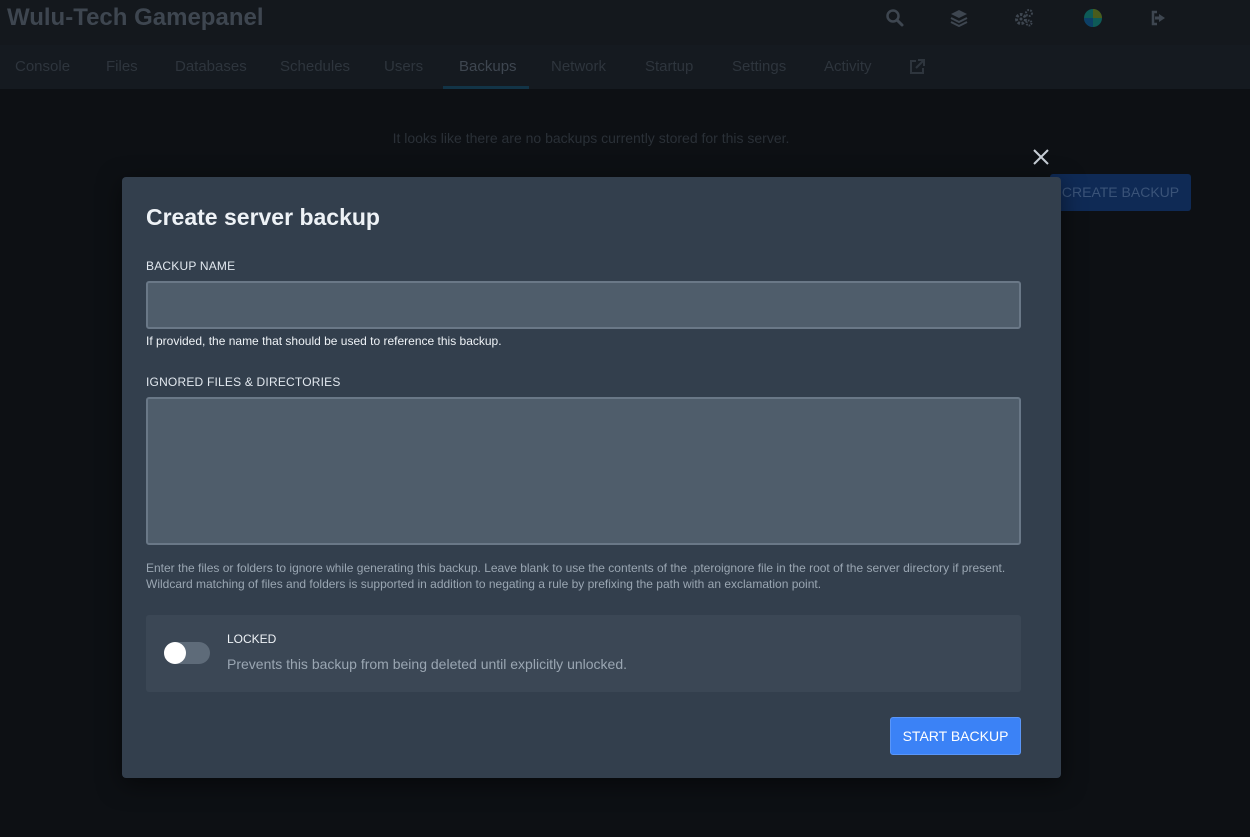  What do you see at coordinates (955, 736) in the screenshot?
I see `start-backup-button: START BACKUP` at bounding box center [955, 736].